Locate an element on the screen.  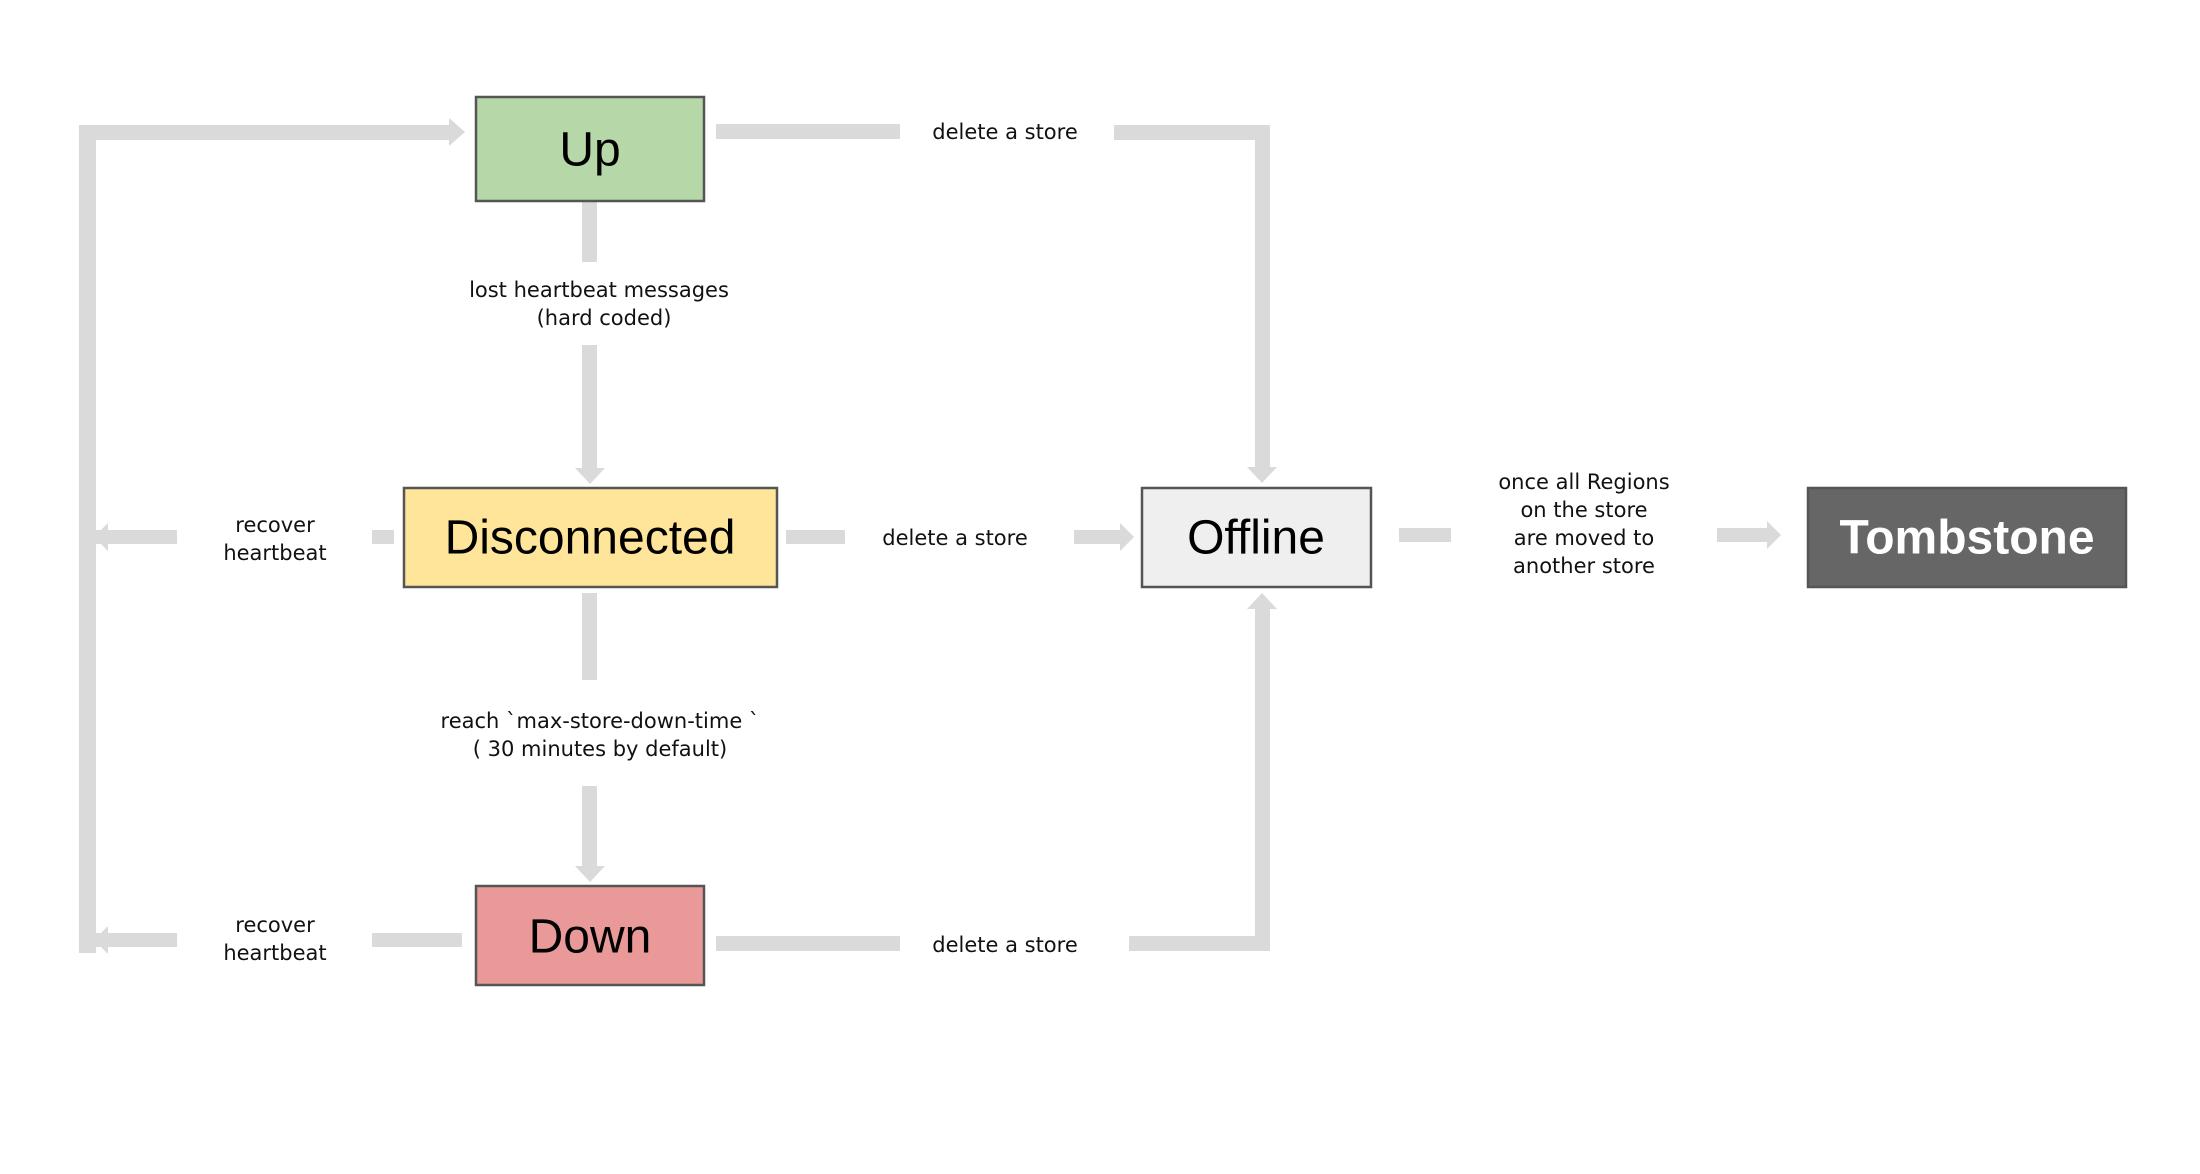
up-to-disconnected-top is located at coordinates (589, 228).